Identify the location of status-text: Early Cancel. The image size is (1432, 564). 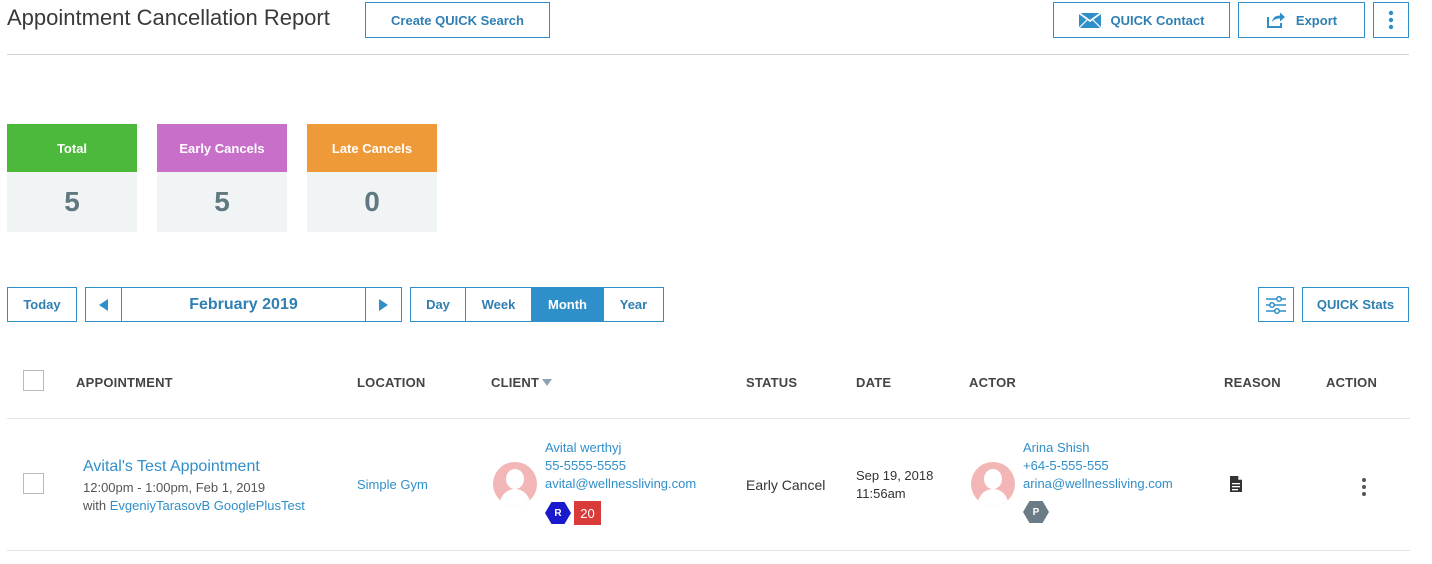
(786, 485).